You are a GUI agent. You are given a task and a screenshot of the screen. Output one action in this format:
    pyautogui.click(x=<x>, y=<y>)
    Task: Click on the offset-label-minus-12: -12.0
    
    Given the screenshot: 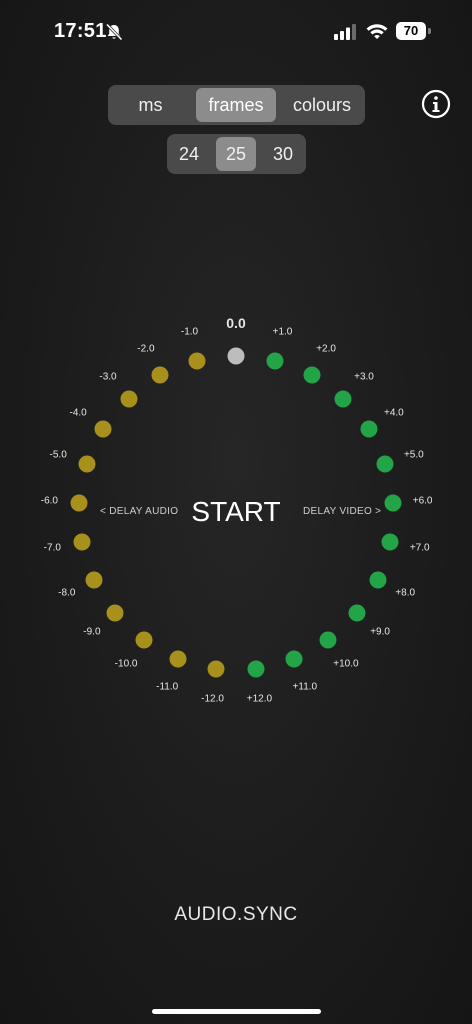 What is the action you would take?
    pyautogui.click(x=212, y=699)
    